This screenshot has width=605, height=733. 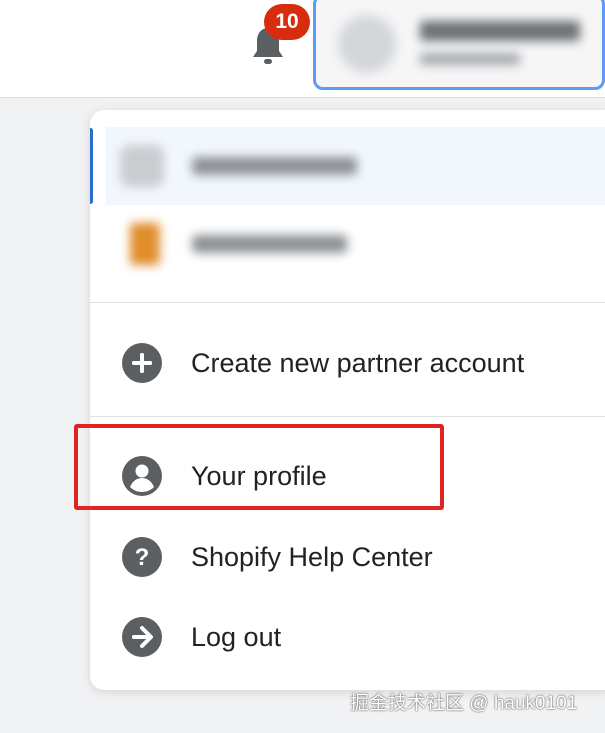 I want to click on account-subtitle-redacted, so click(x=470, y=59).